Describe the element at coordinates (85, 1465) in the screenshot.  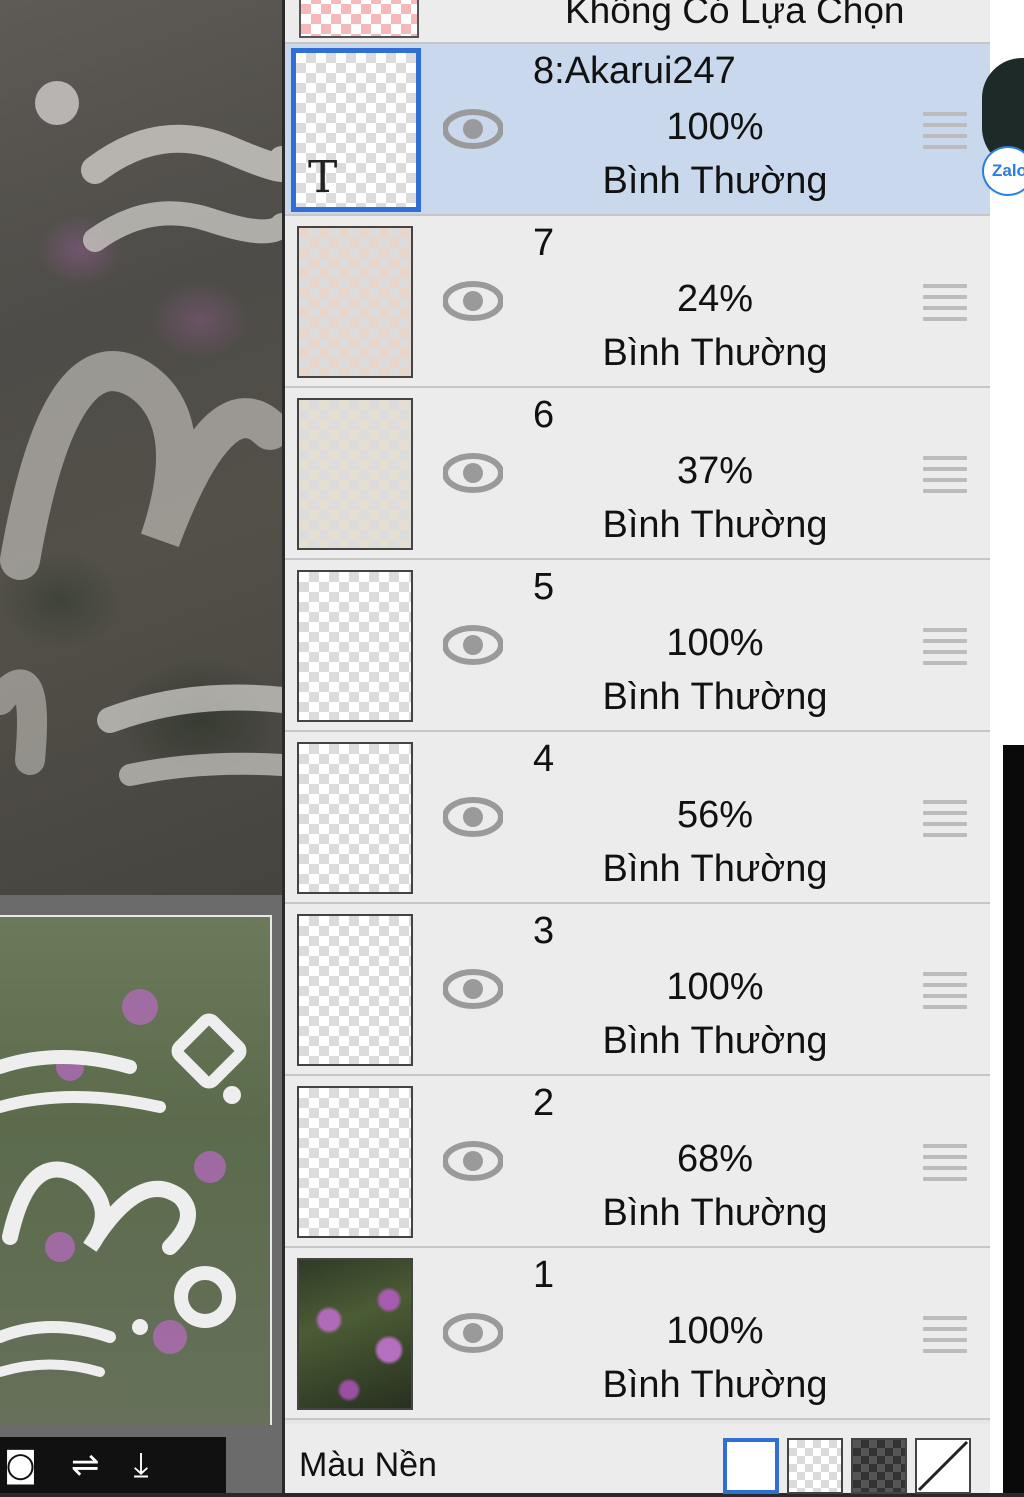
I see `flip-icon: ⇌` at that location.